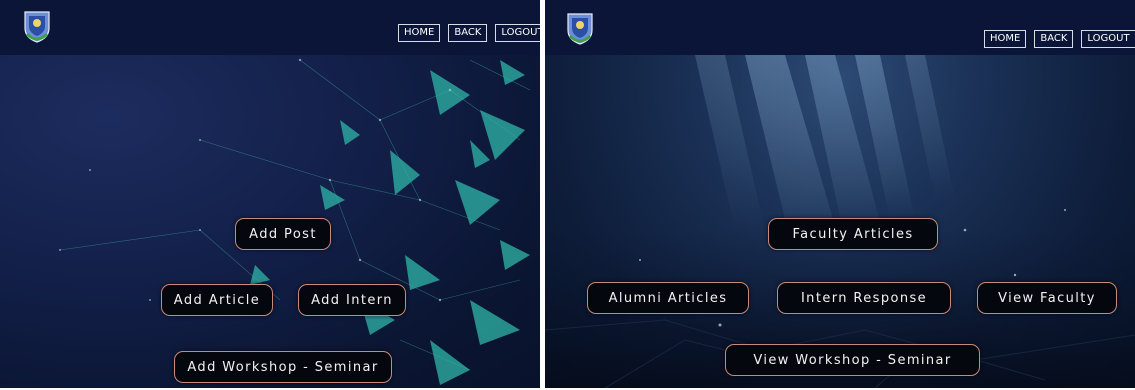 Image resolution: width=1135 pixels, height=390 pixels. Describe the element at coordinates (217, 300) in the screenshot. I see `add-article-button: Add Article` at that location.